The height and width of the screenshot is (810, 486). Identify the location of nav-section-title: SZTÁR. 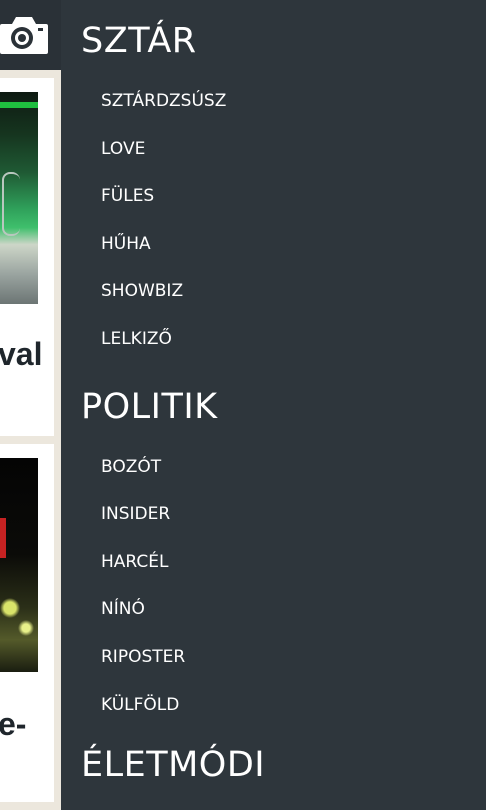
(273, 41).